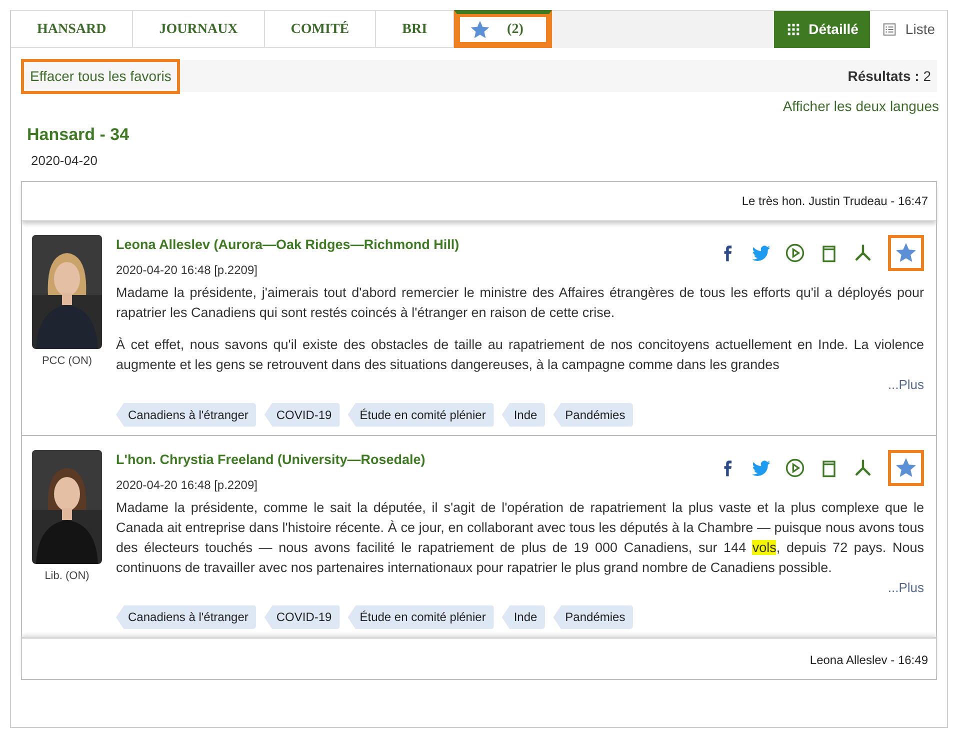  What do you see at coordinates (67, 576) in the screenshot?
I see `party-label: Lib. (ON)` at bounding box center [67, 576].